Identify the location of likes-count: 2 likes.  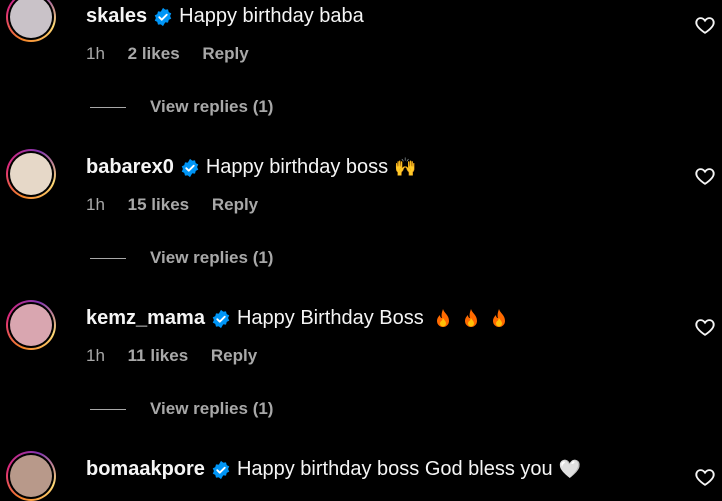
(154, 53).